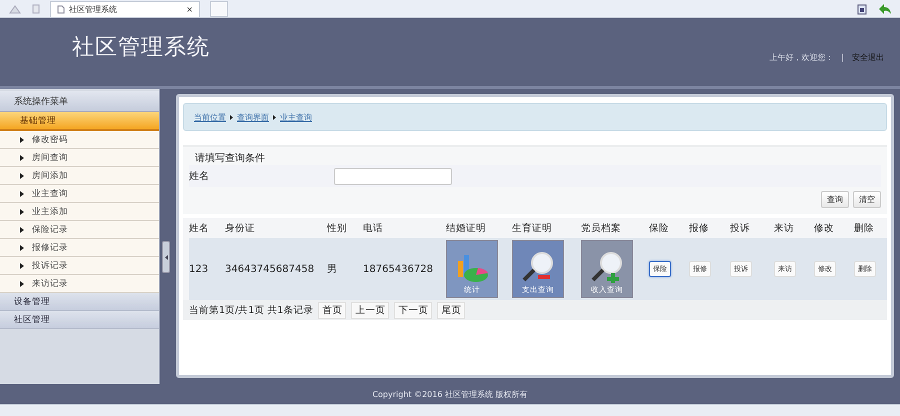  I want to click on menu-item: 业主添加, so click(50, 212).